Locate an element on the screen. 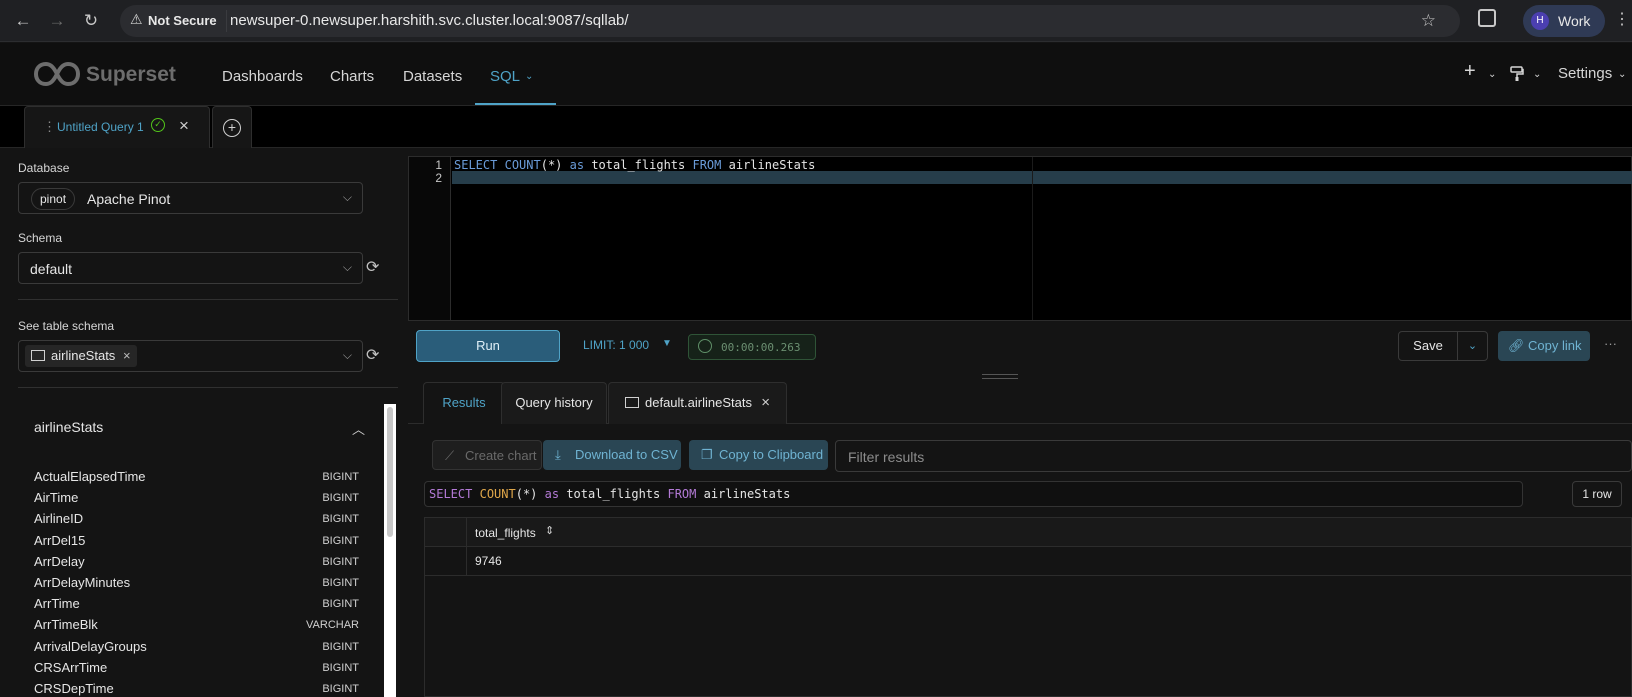  column-row: CRSArrTime BIGINT is located at coordinates (196, 668).